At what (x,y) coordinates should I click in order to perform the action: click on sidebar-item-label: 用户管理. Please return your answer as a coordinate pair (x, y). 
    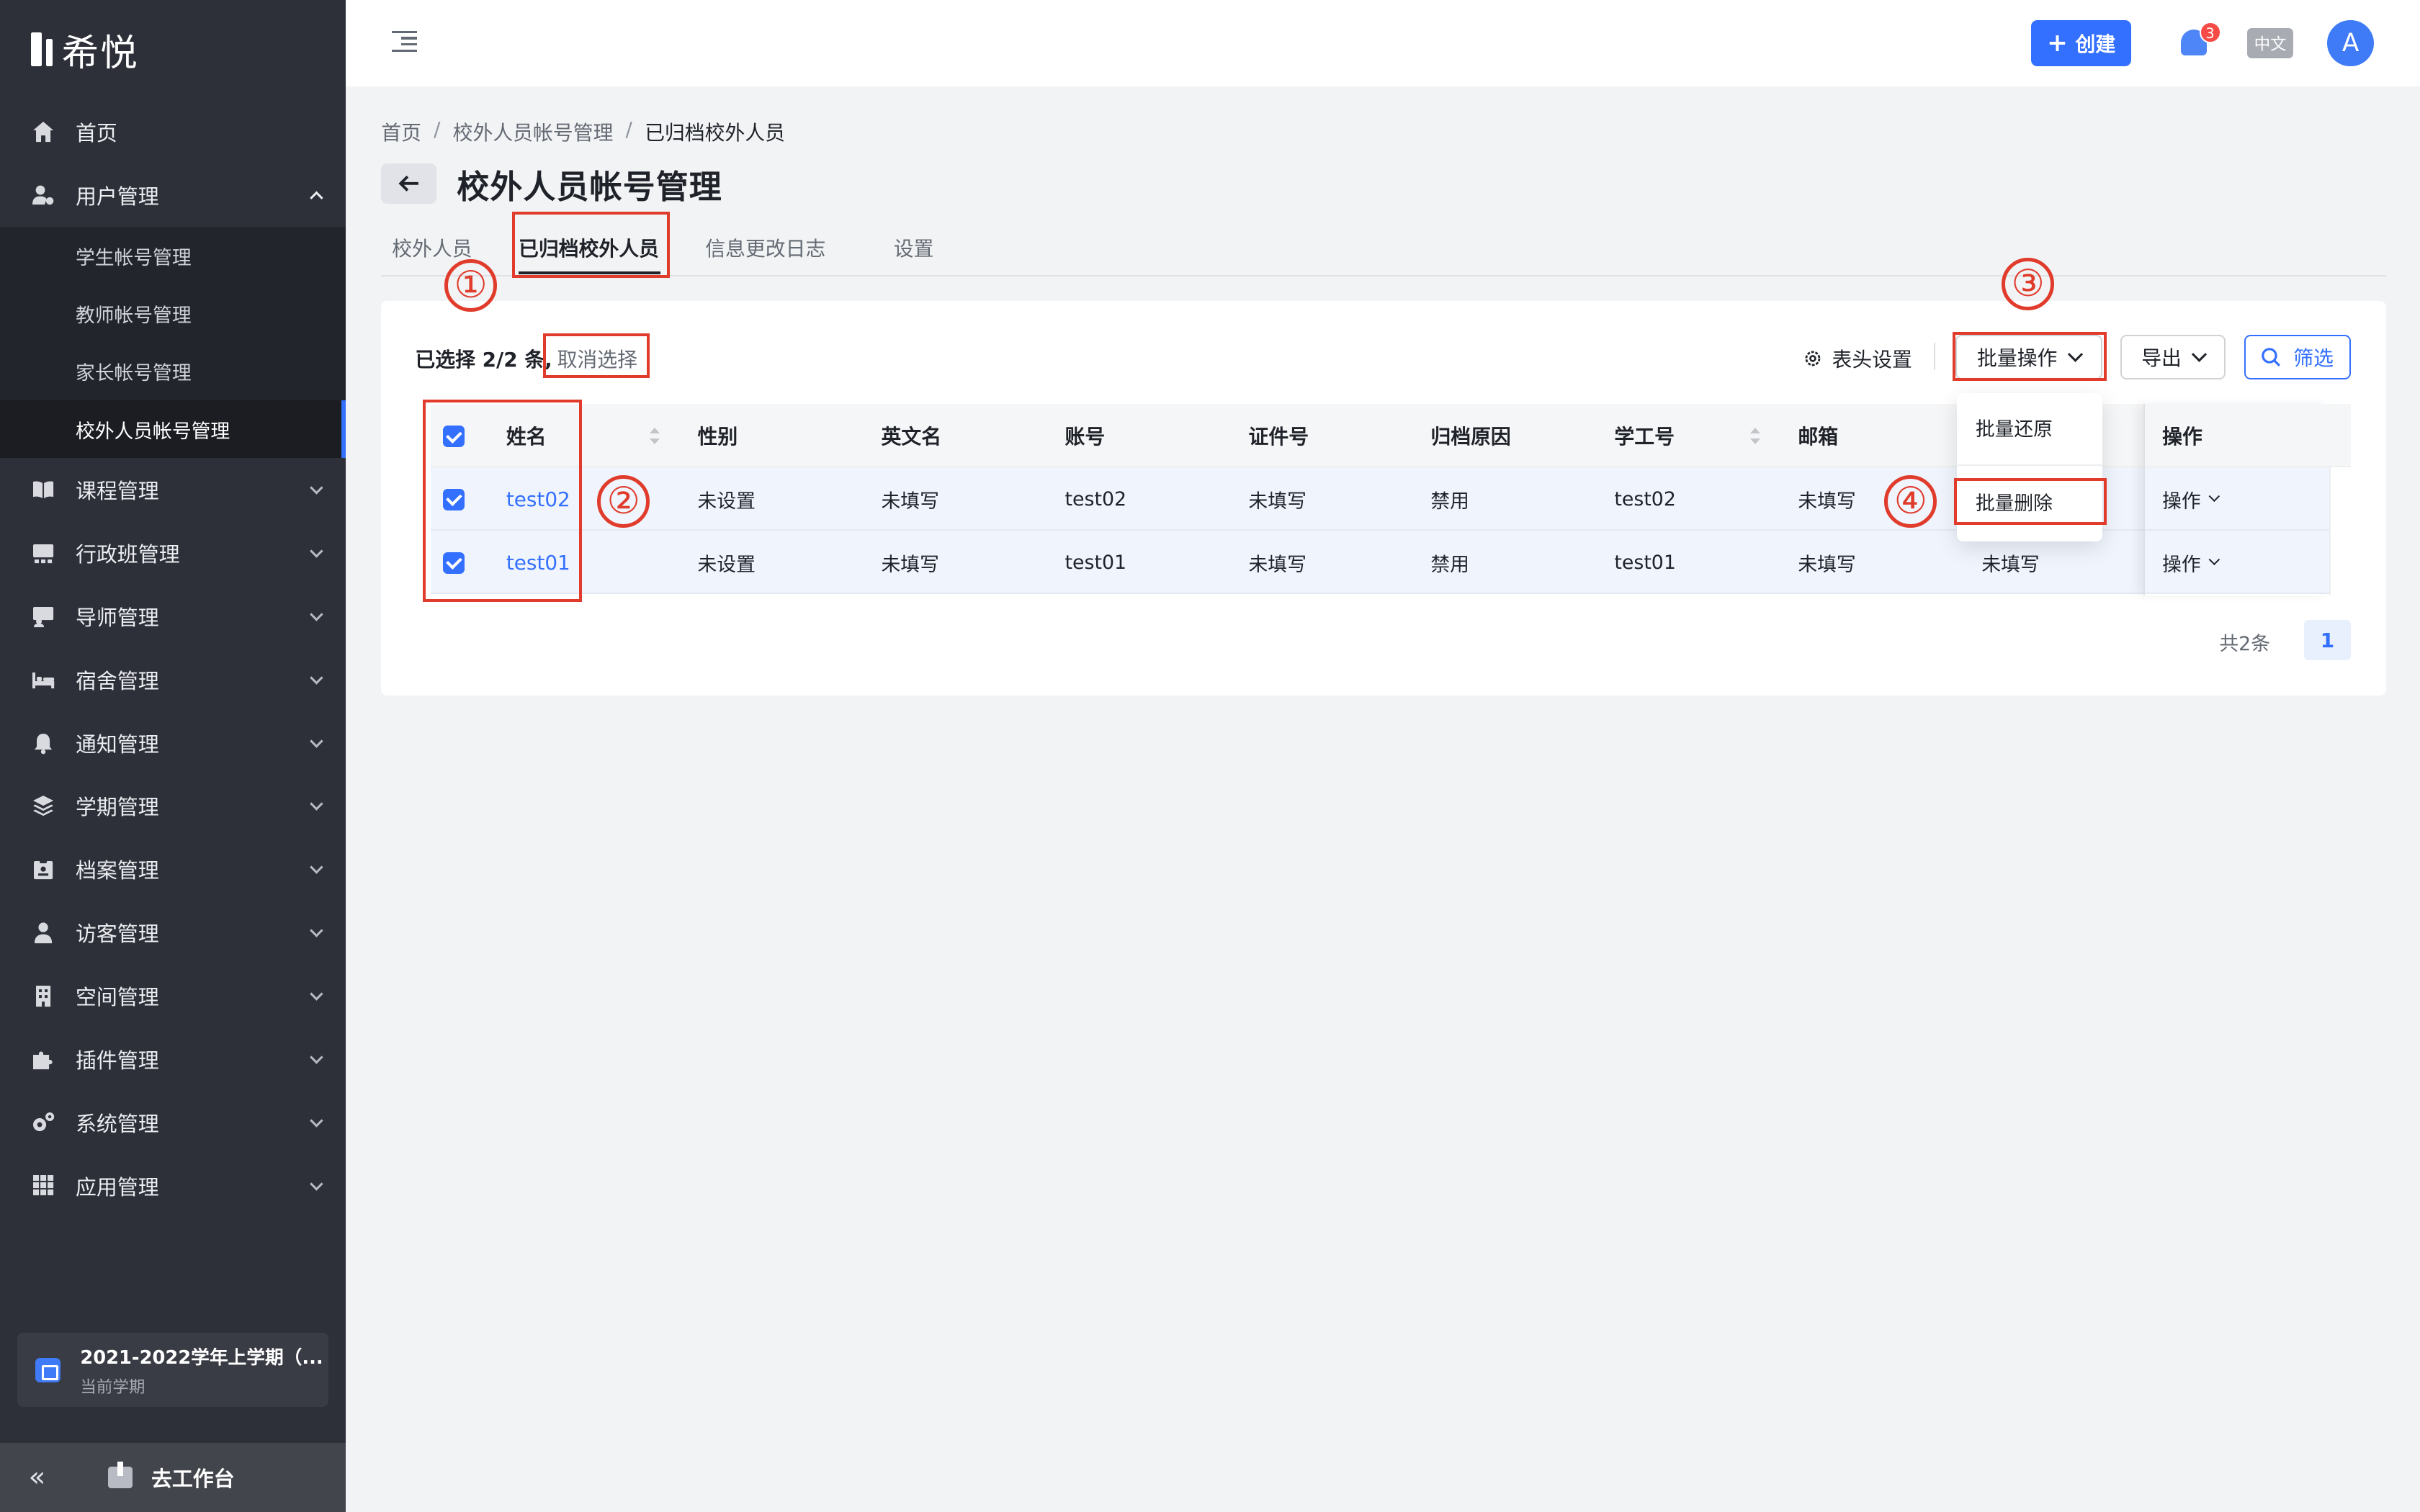
    Looking at the image, I should click on (117, 197).